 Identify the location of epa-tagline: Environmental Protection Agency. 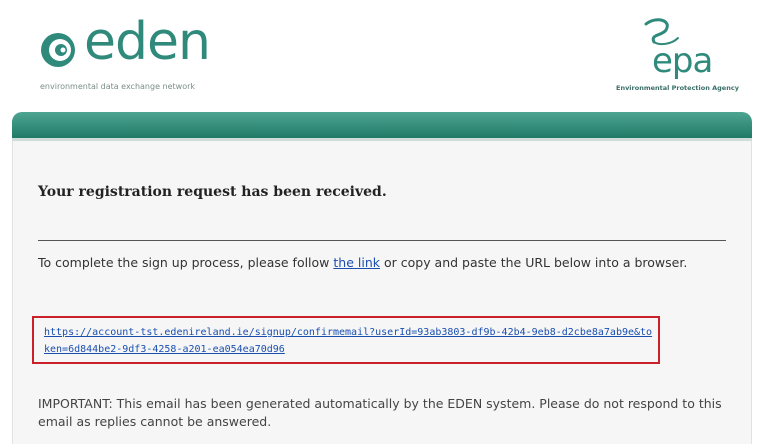
(677, 88).